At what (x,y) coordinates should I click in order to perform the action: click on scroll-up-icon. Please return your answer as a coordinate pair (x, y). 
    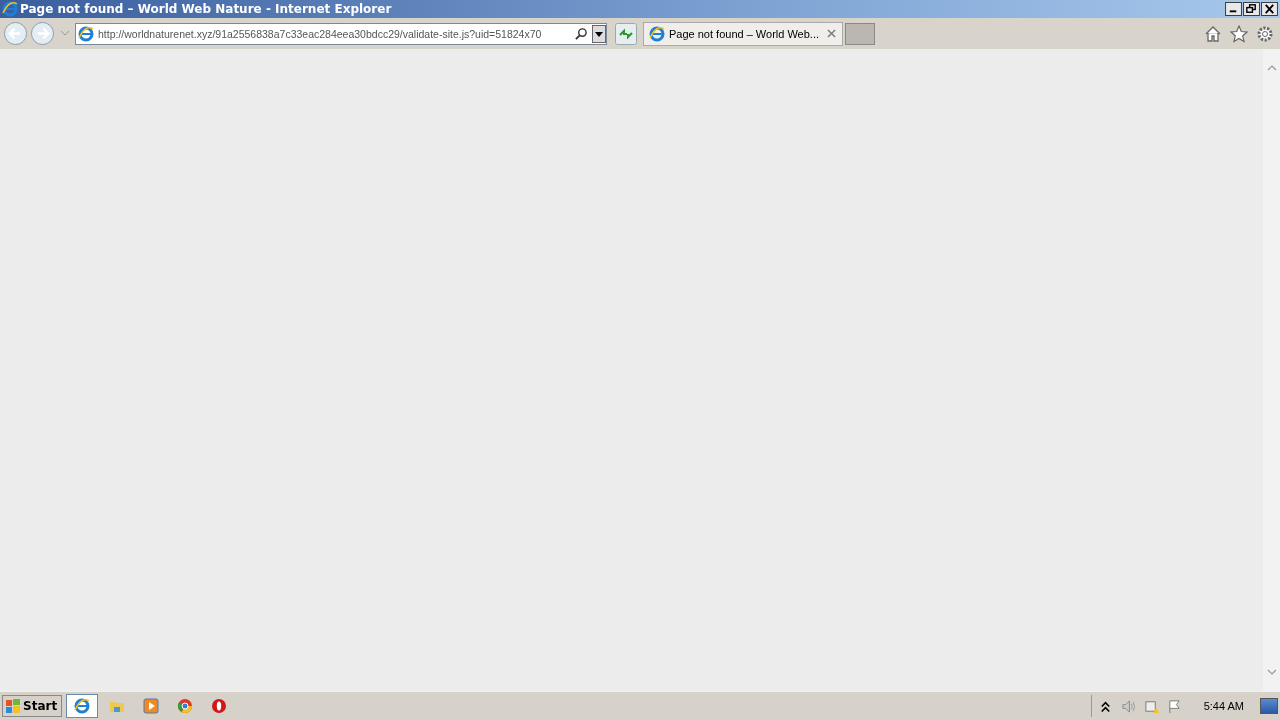
    Looking at the image, I should click on (1271, 68).